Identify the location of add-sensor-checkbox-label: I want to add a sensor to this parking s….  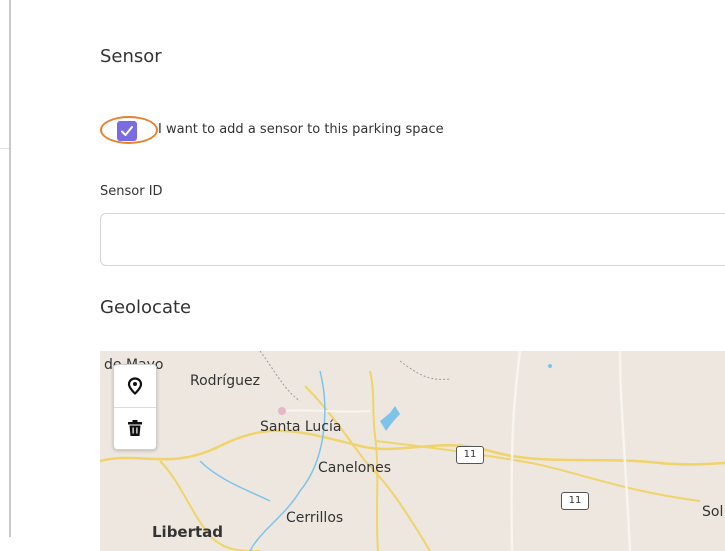
(301, 129).